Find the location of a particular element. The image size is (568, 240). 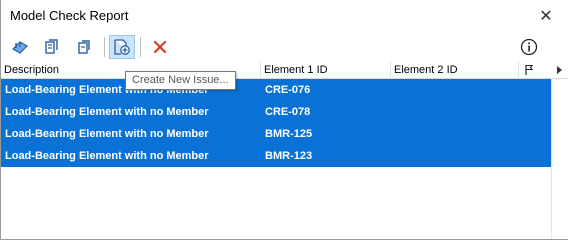

delete-icon is located at coordinates (160, 47).